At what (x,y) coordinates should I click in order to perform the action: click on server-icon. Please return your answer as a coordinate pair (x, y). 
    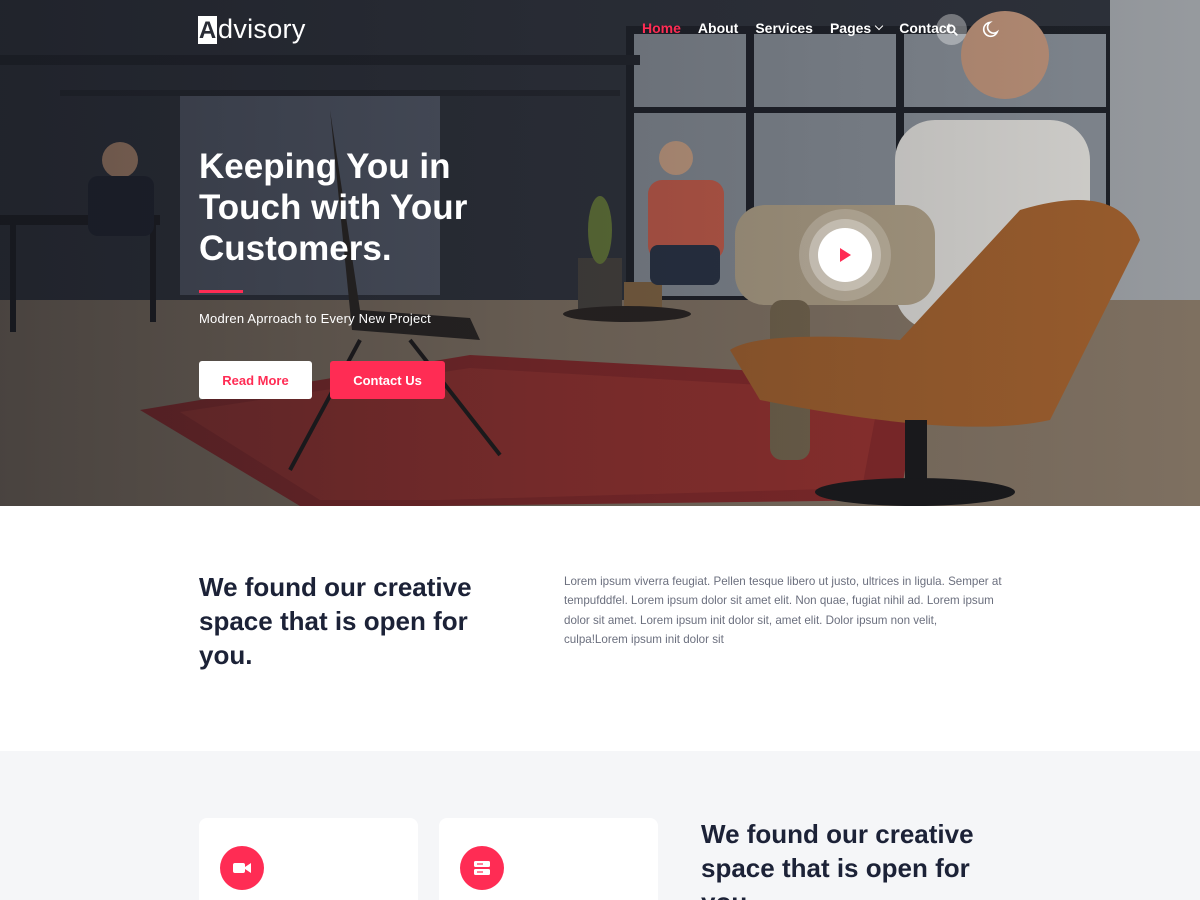
    Looking at the image, I should click on (482, 868).